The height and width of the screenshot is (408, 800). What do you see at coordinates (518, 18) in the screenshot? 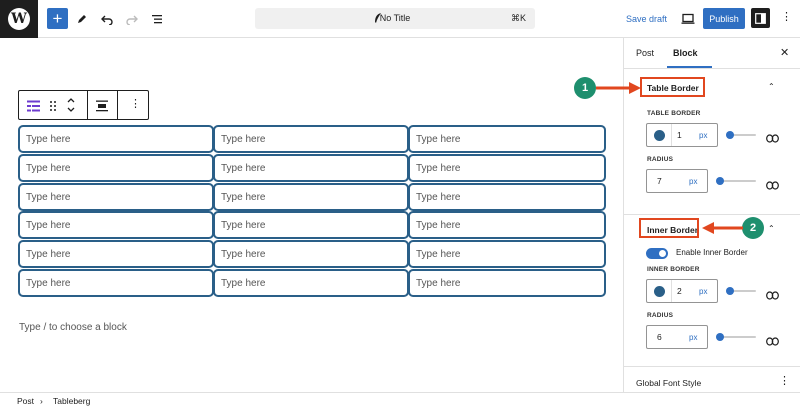
I see `command-shortcut: ⌘K` at bounding box center [518, 18].